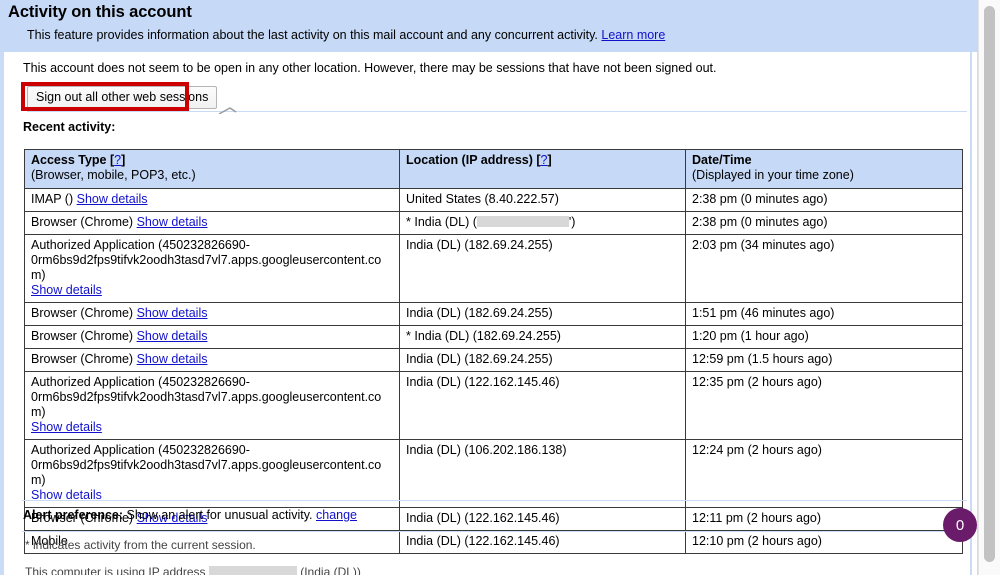  Describe the element at coordinates (824, 405) in the screenshot. I see `cell-datetime: 12:35 pm (2 hours ago)` at that location.